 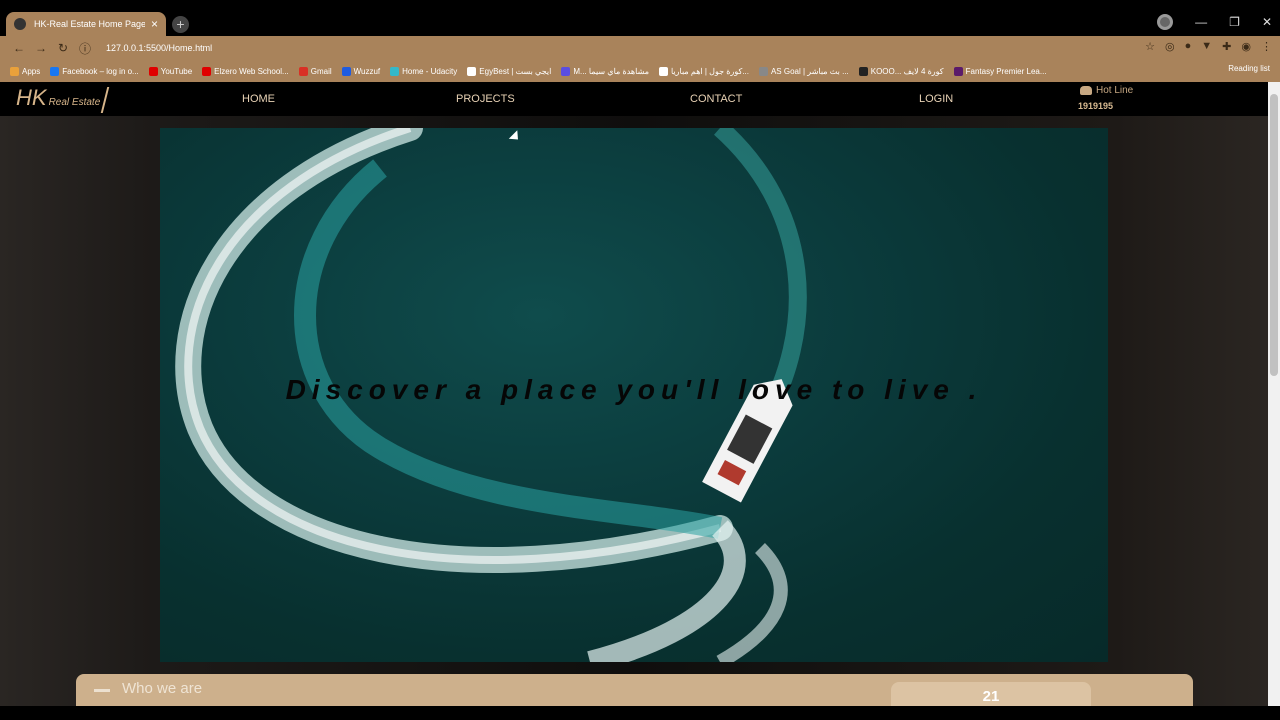 I want to click on bookmark-item: Gmail, so click(x=315, y=71).